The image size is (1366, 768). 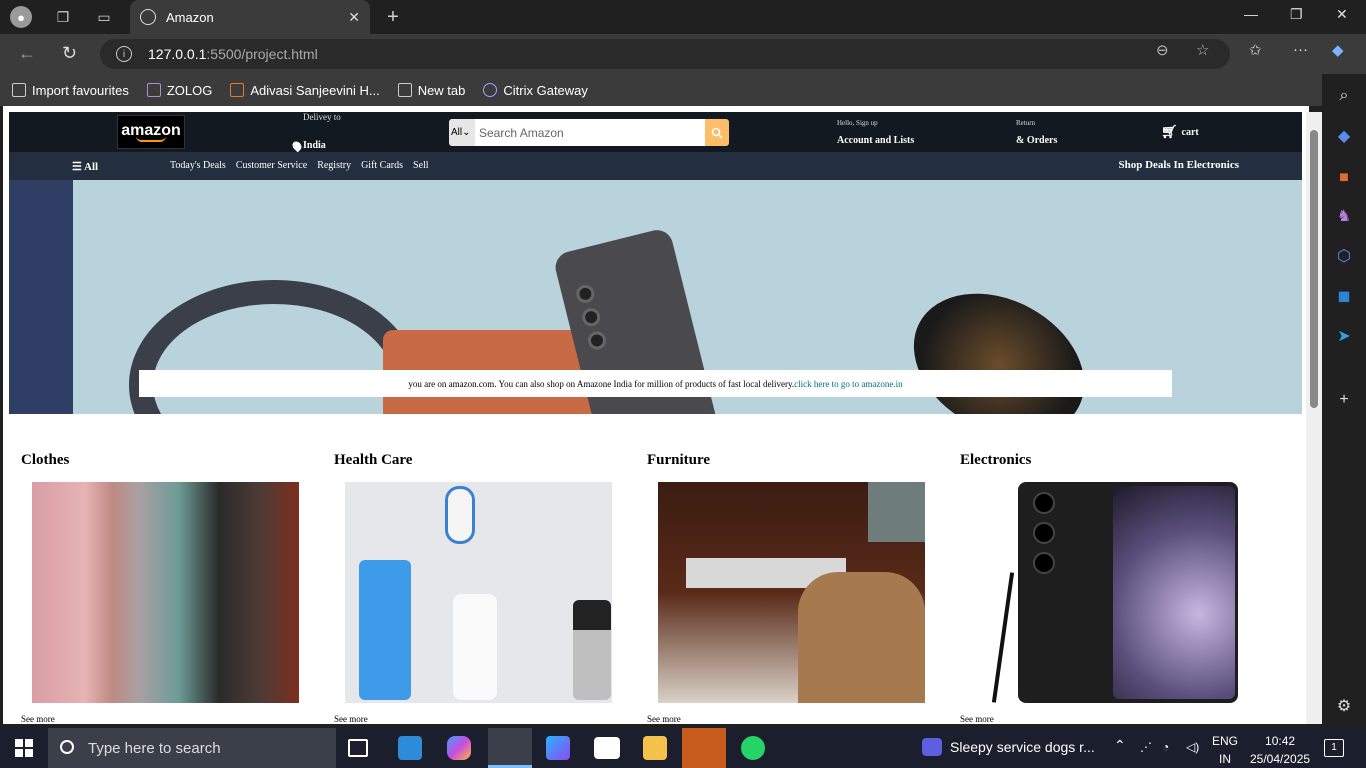 I want to click on returns-orders: Return & Orders, so click(x=1036, y=132).